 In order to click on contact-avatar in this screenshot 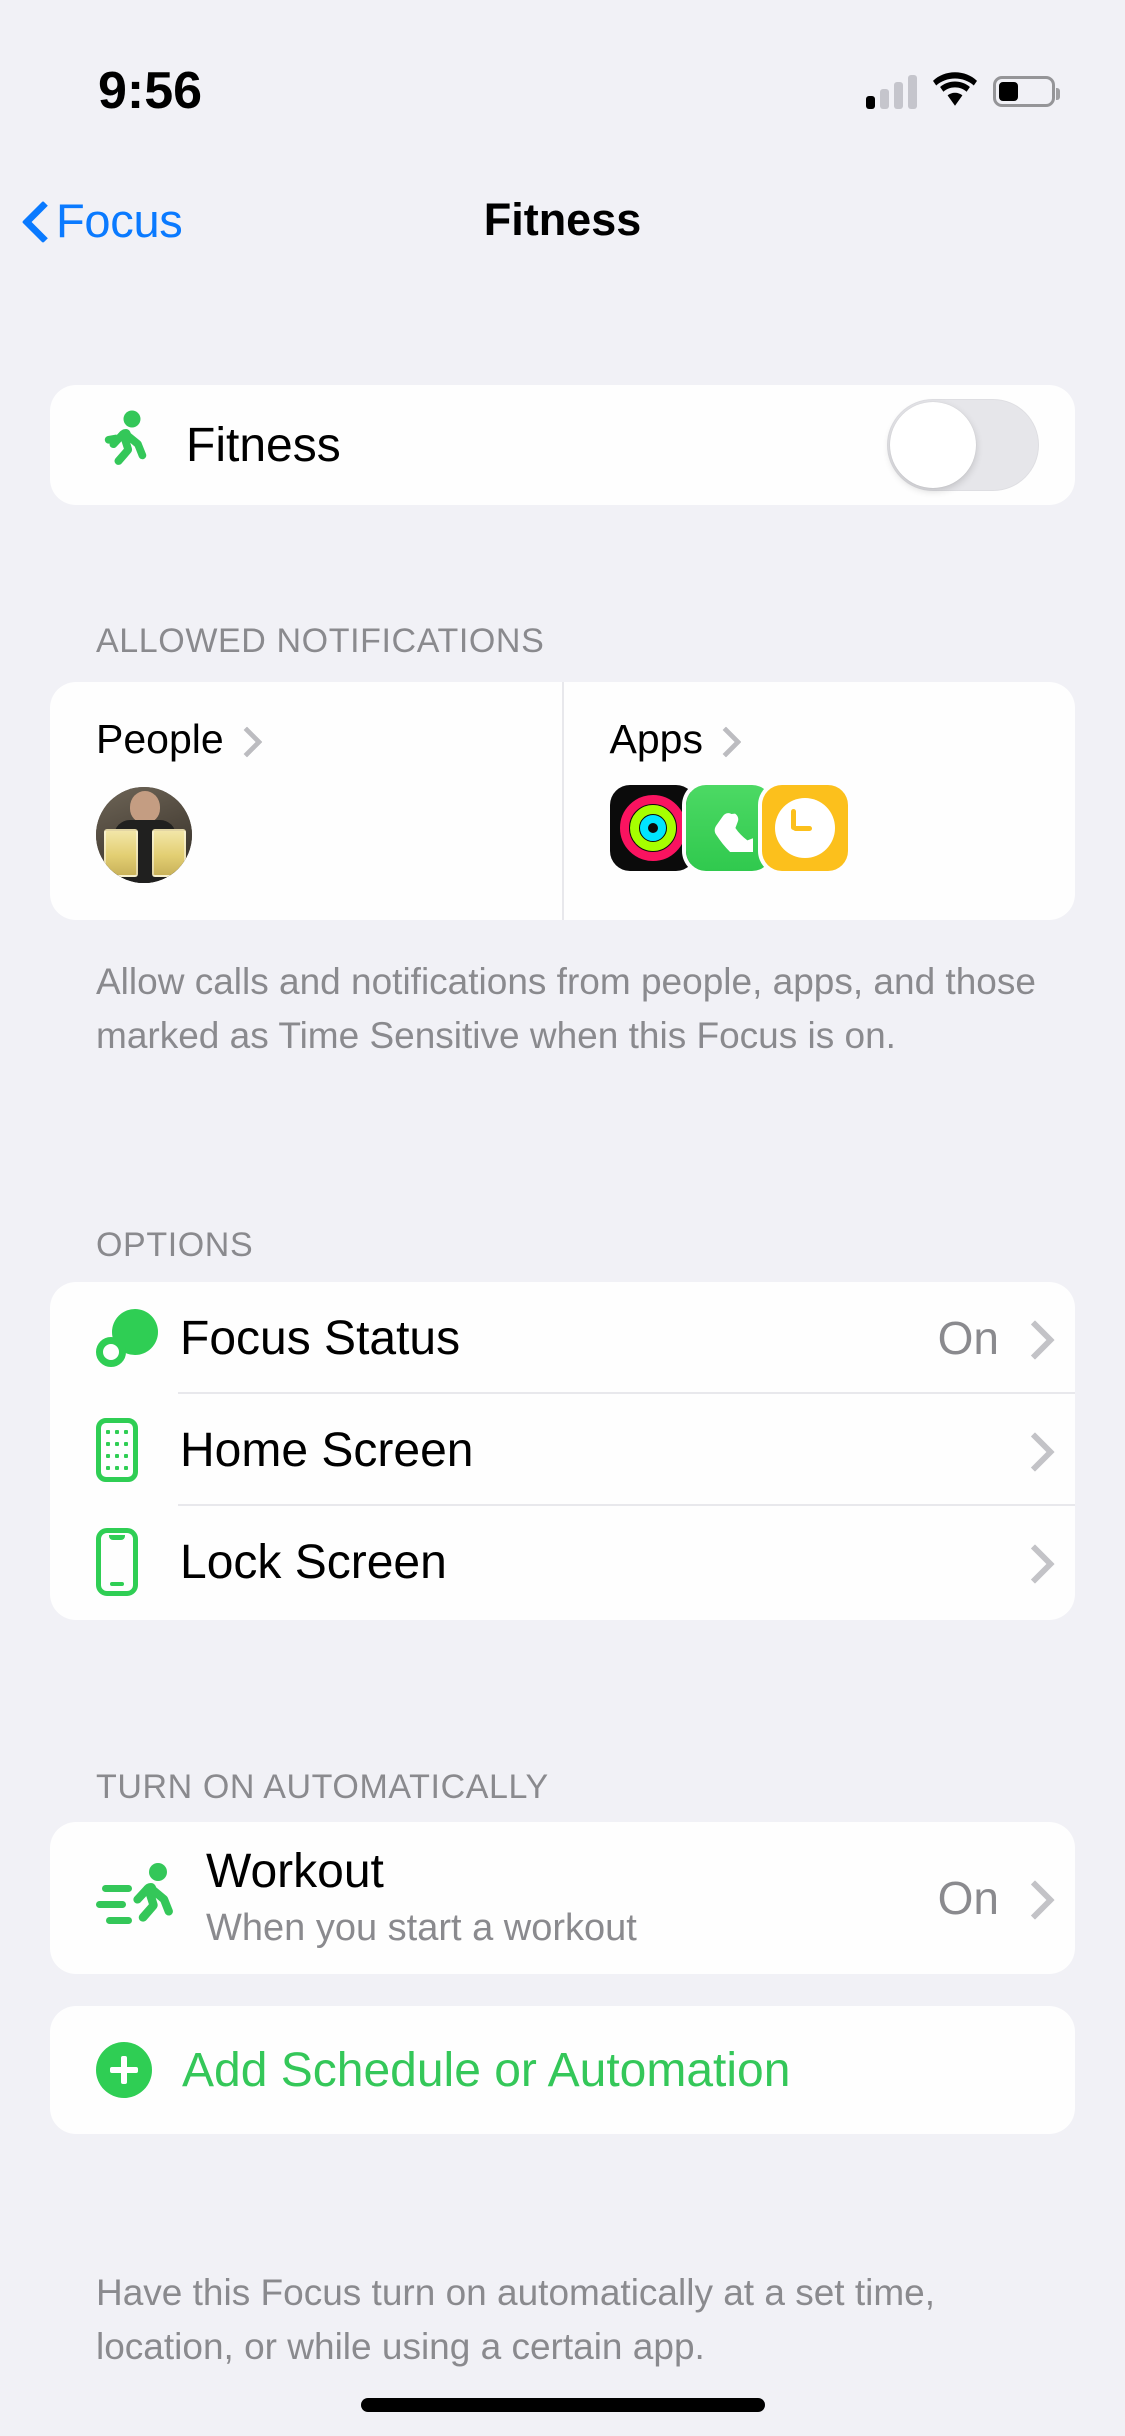, I will do `click(144, 835)`.